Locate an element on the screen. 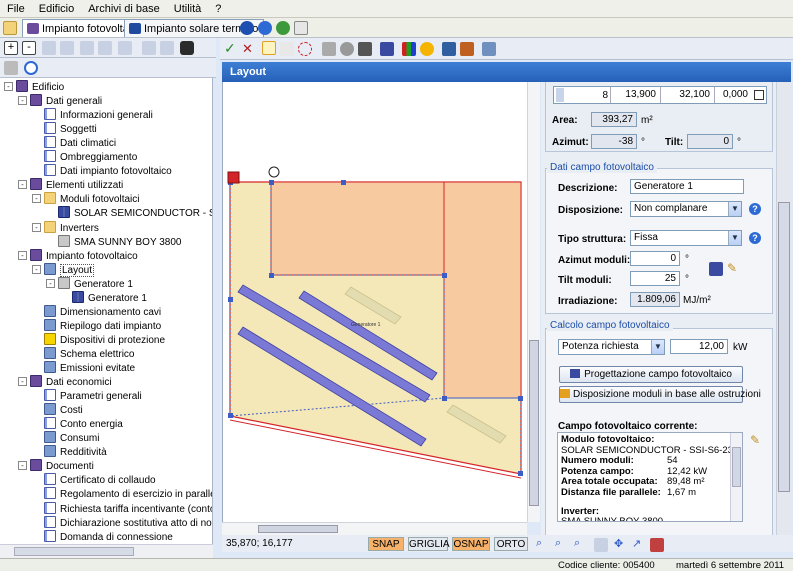 The height and width of the screenshot is (571, 793). delete-icon is located at coordinates (67, 48).